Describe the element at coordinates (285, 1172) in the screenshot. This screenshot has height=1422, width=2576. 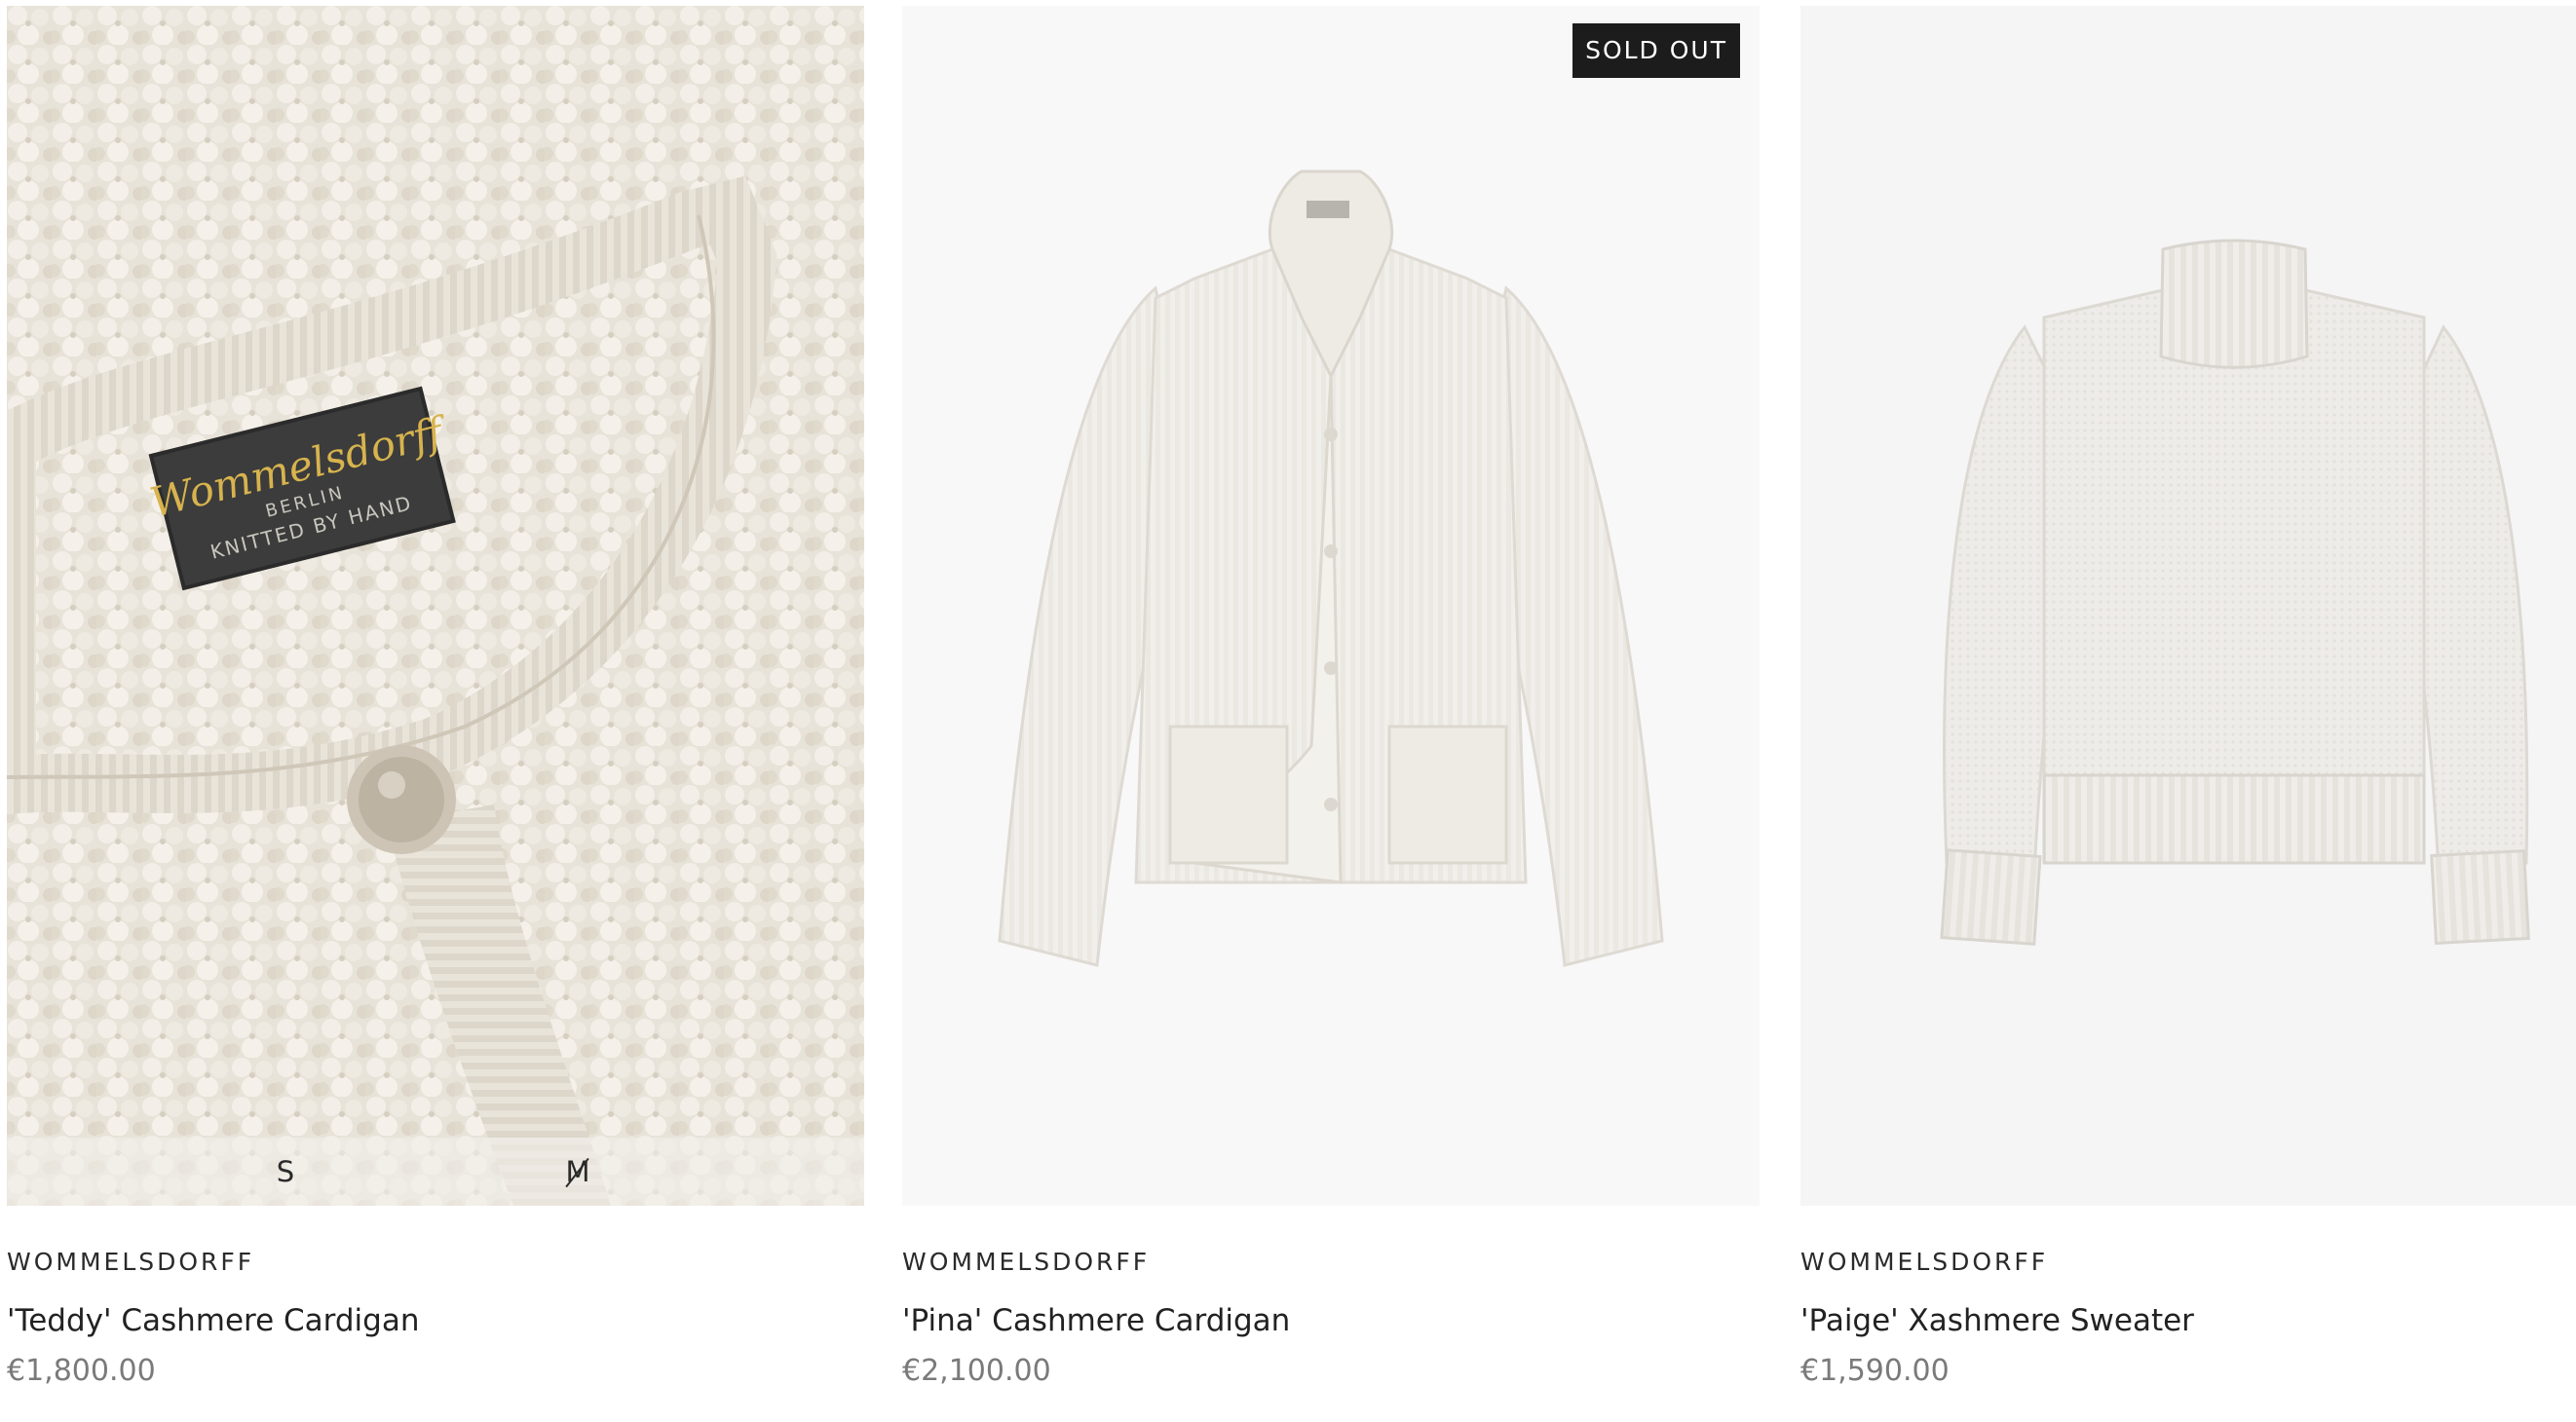
I see `size-option-s: S` at that location.